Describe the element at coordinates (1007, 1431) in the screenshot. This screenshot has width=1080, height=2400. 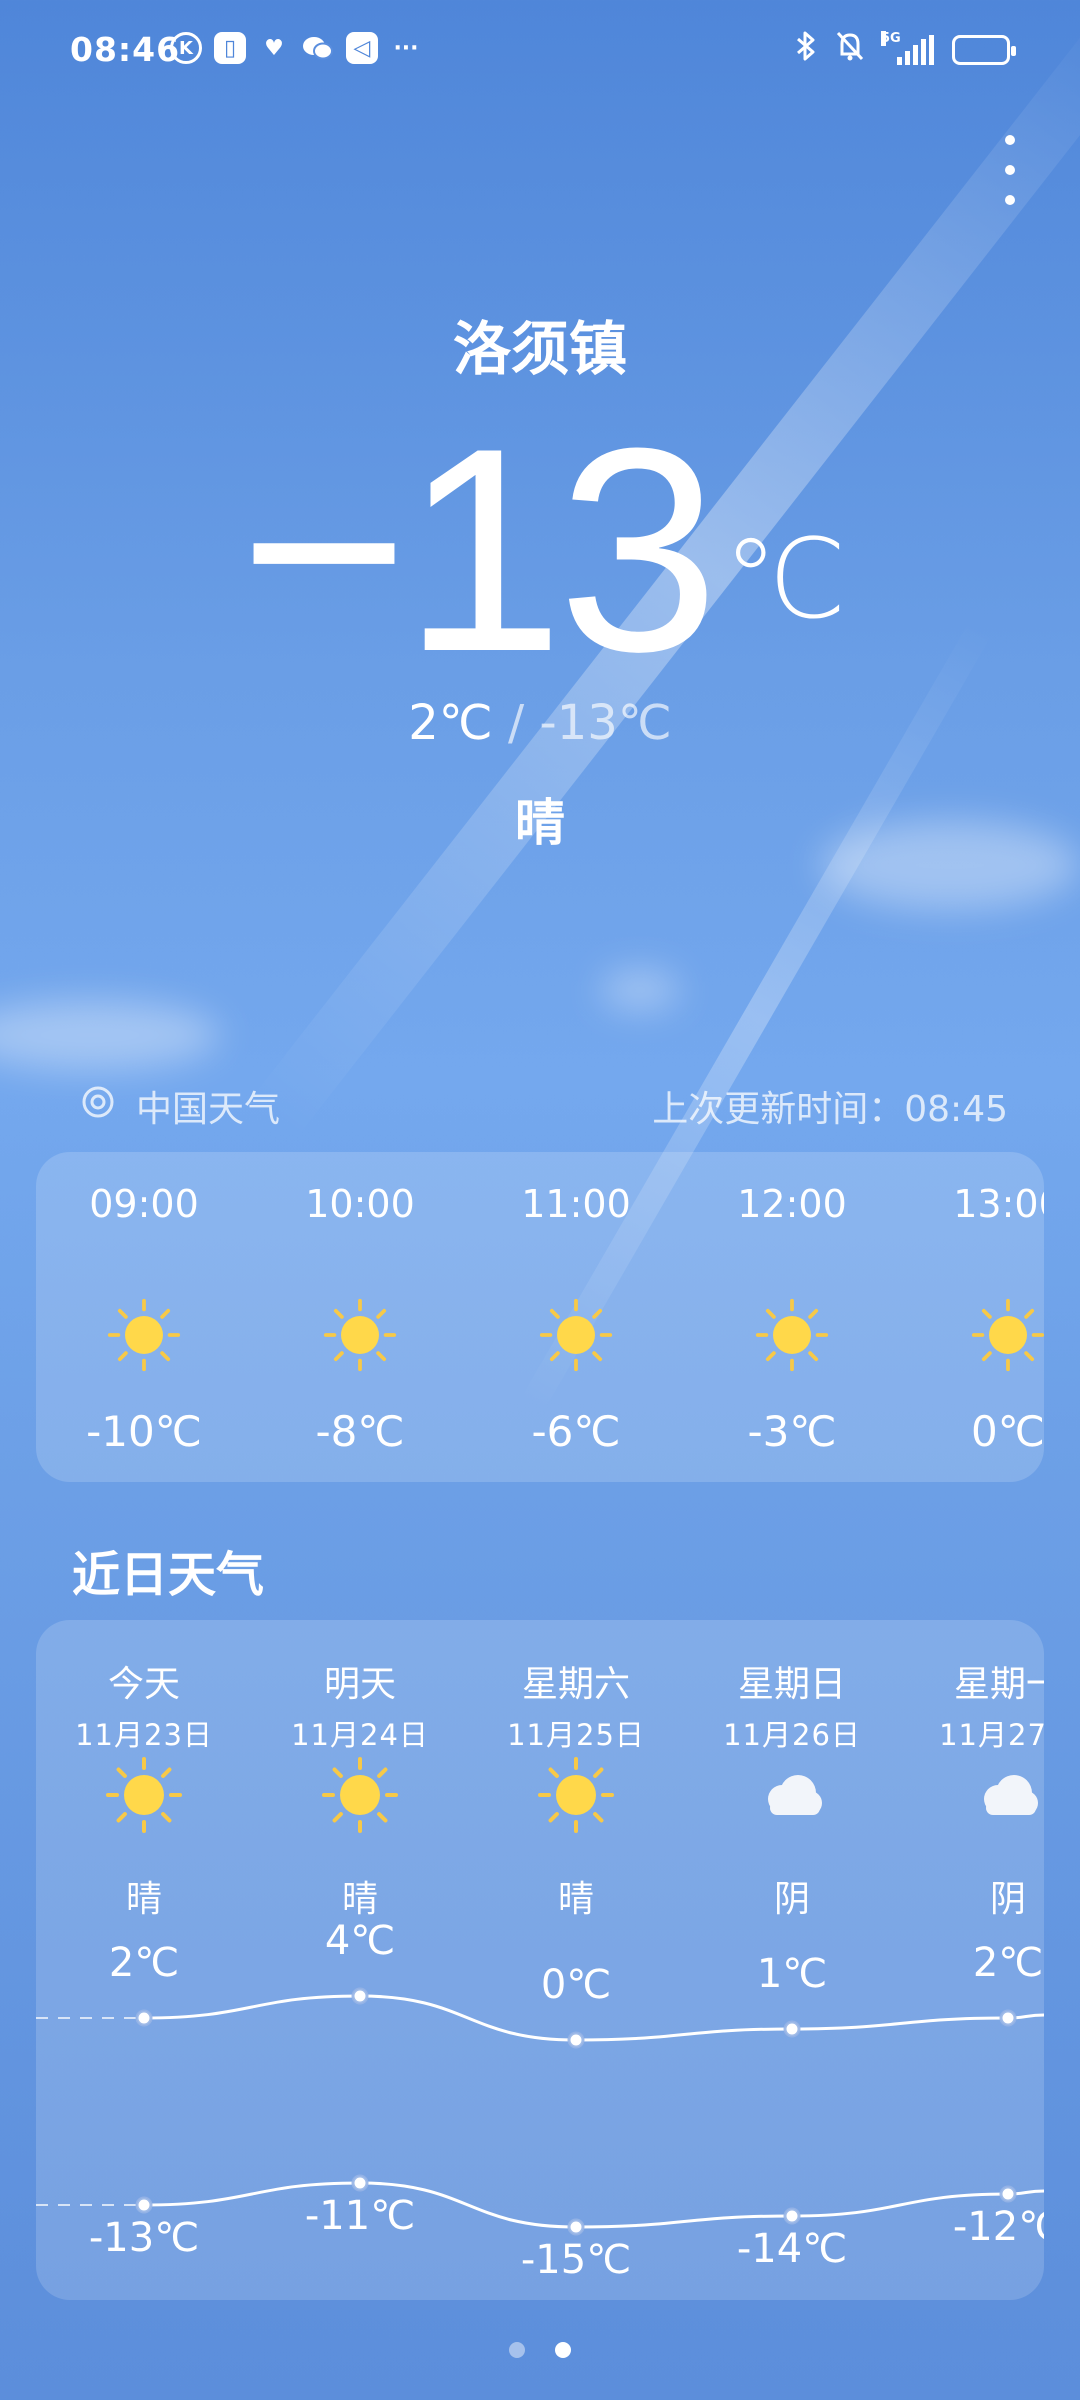
I see `hourly-temp: 0℃` at that location.